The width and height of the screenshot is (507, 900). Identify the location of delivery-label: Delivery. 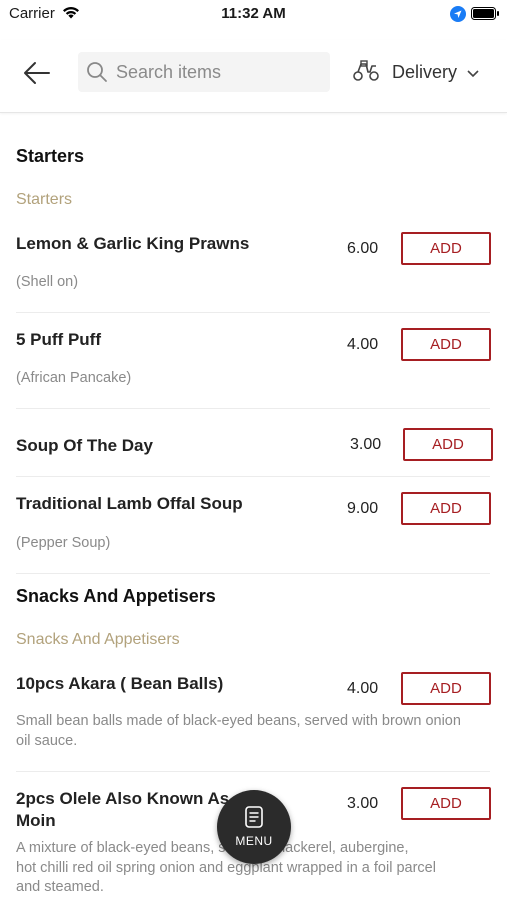
(425, 71).